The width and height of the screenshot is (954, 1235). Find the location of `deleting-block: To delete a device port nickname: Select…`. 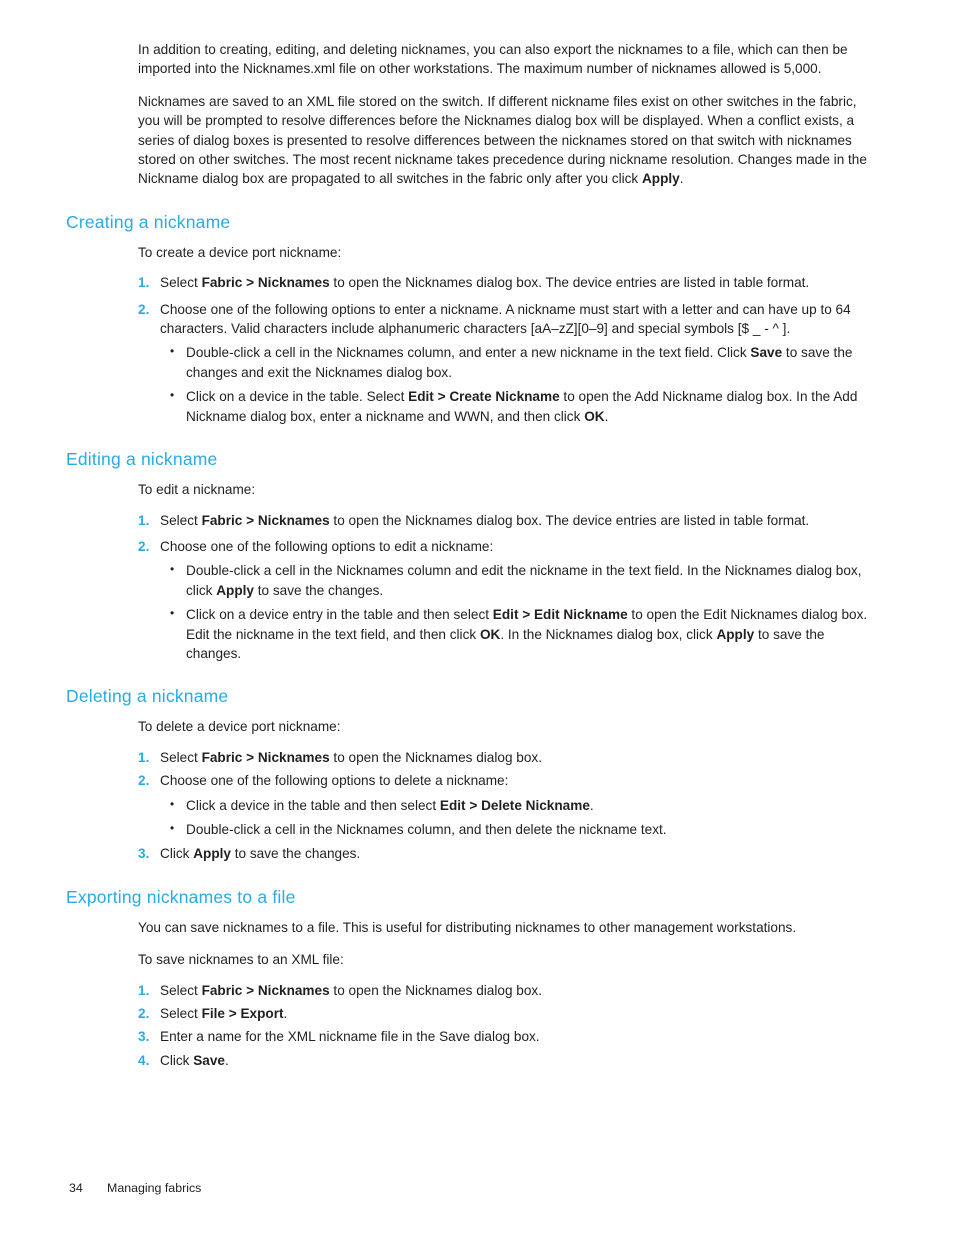

deleting-block: To delete a device port nickname: Select… is located at coordinates (505, 790).